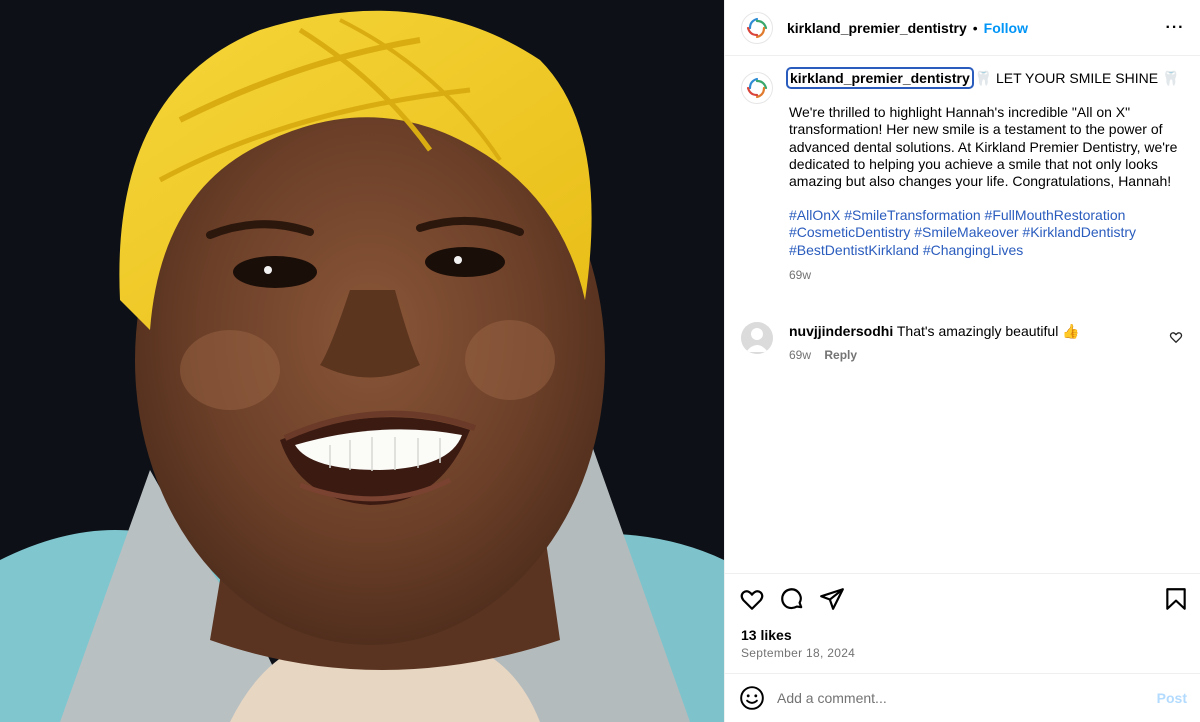 The image size is (1200, 722). Describe the element at coordinates (798, 653) in the screenshot. I see `post-date: September 18, 2024` at that location.